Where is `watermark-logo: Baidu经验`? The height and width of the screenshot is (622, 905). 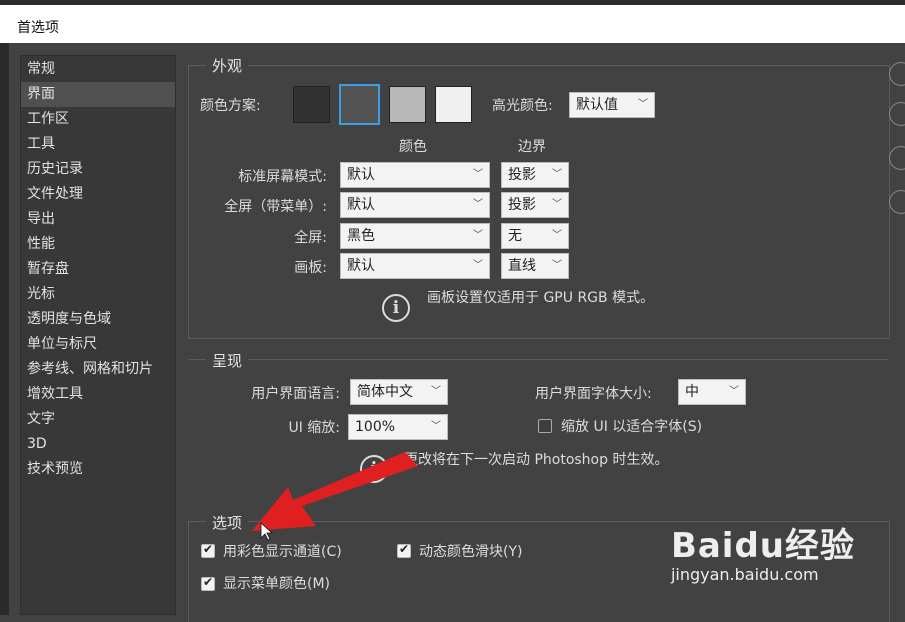
watermark-logo: Baidu经验 is located at coordinates (762, 546).